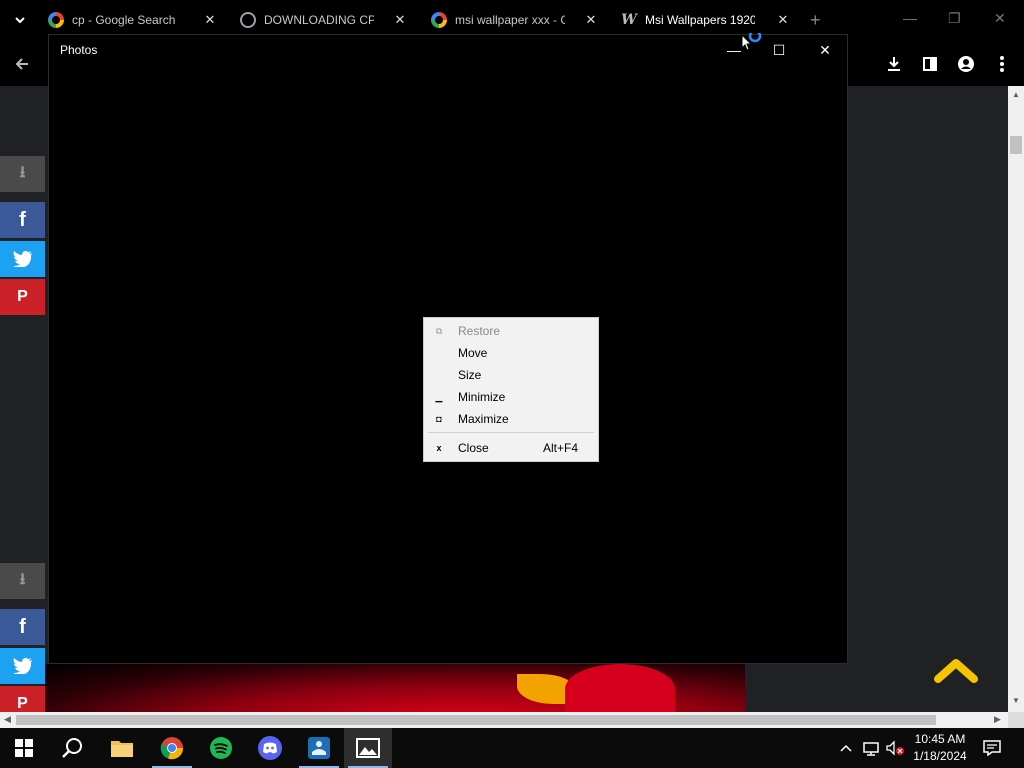 This screenshot has width=1024, height=768. Describe the element at coordinates (510, 20) in the screenshot. I see `tab-label: msi wallpaper xxx - Go` at that location.